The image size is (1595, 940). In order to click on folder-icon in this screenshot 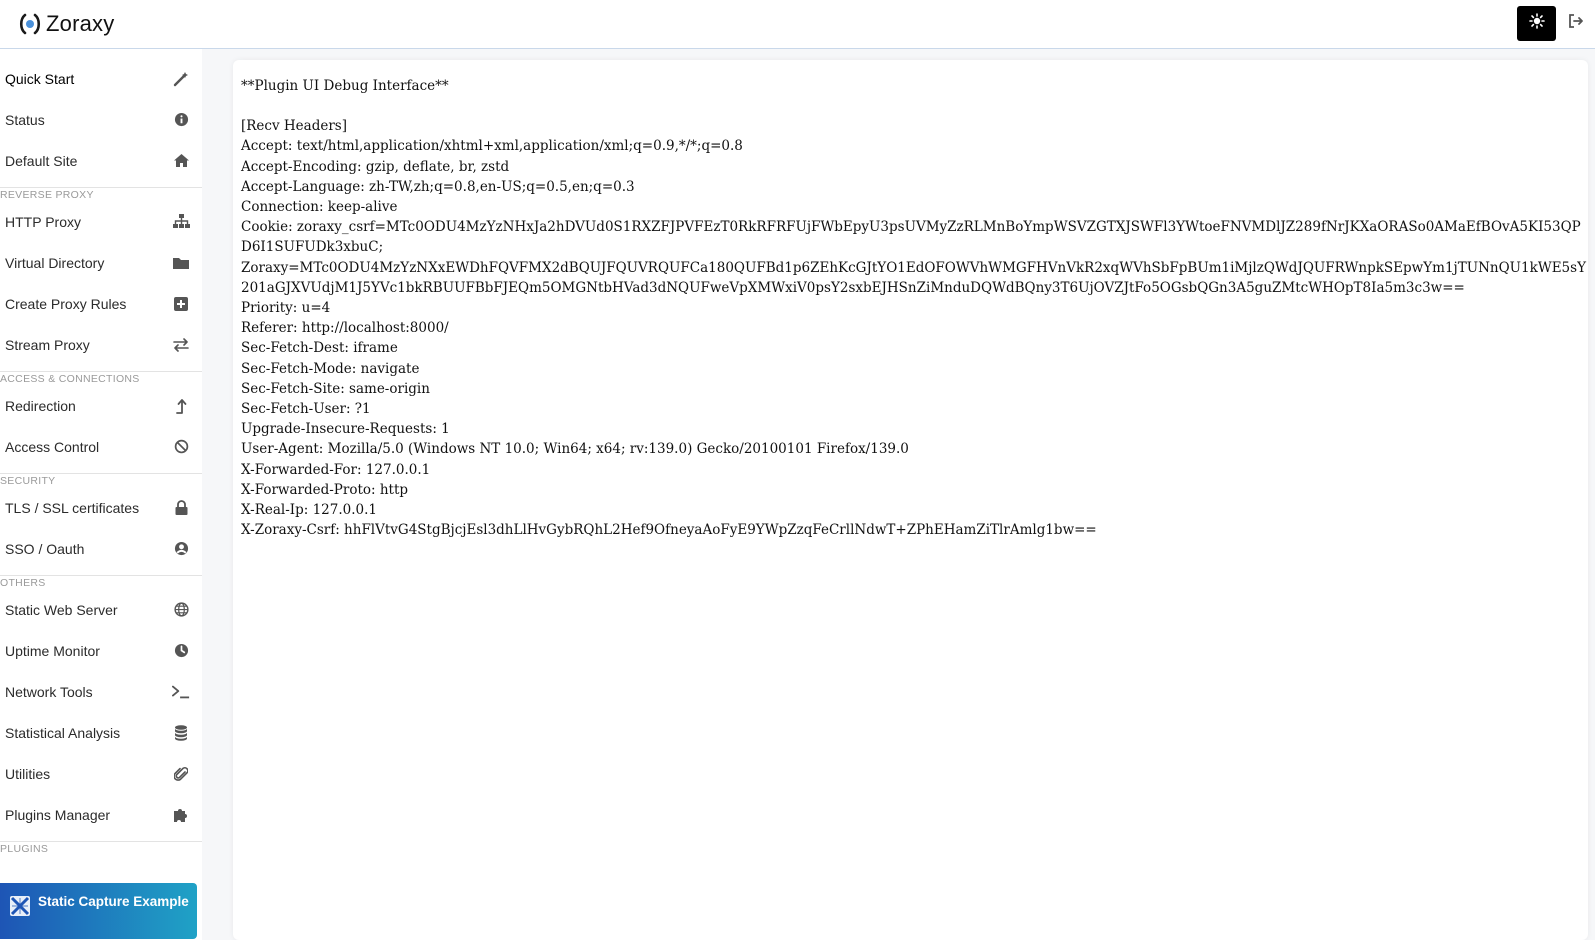, I will do `click(181, 263)`.